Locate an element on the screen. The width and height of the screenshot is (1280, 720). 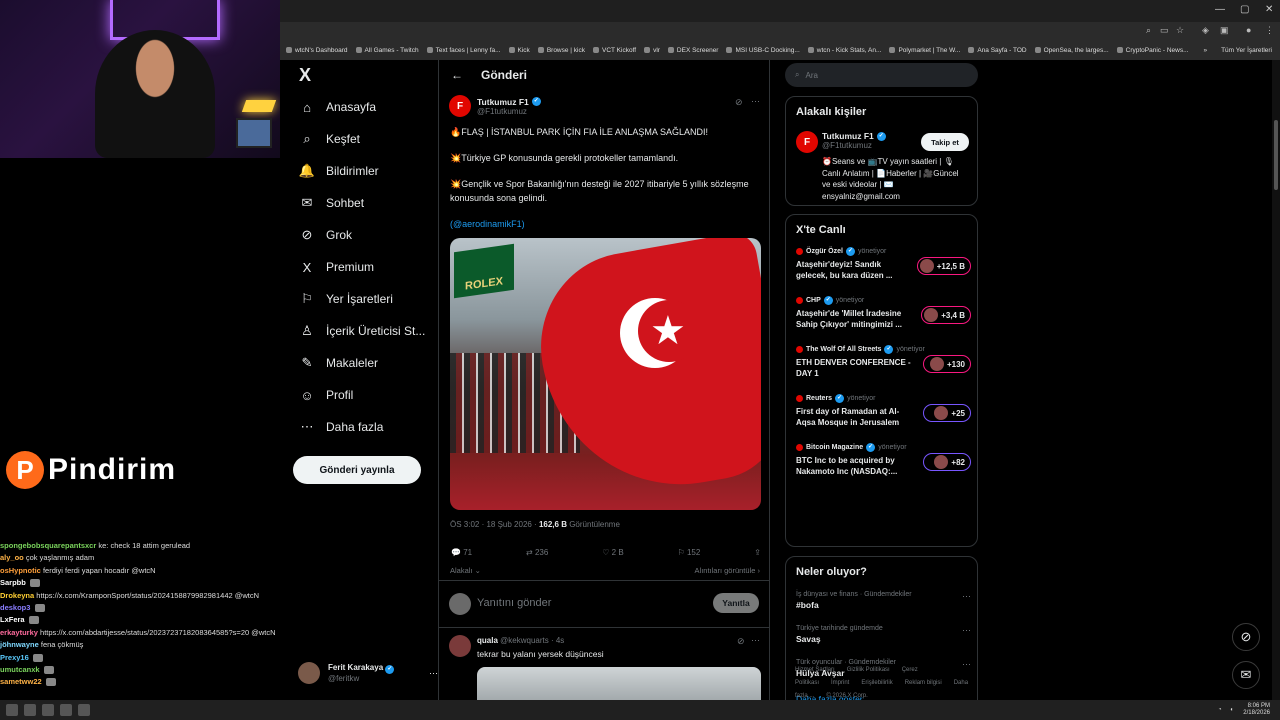
back-arrow-icon: ← is located at coordinates (457, 75).